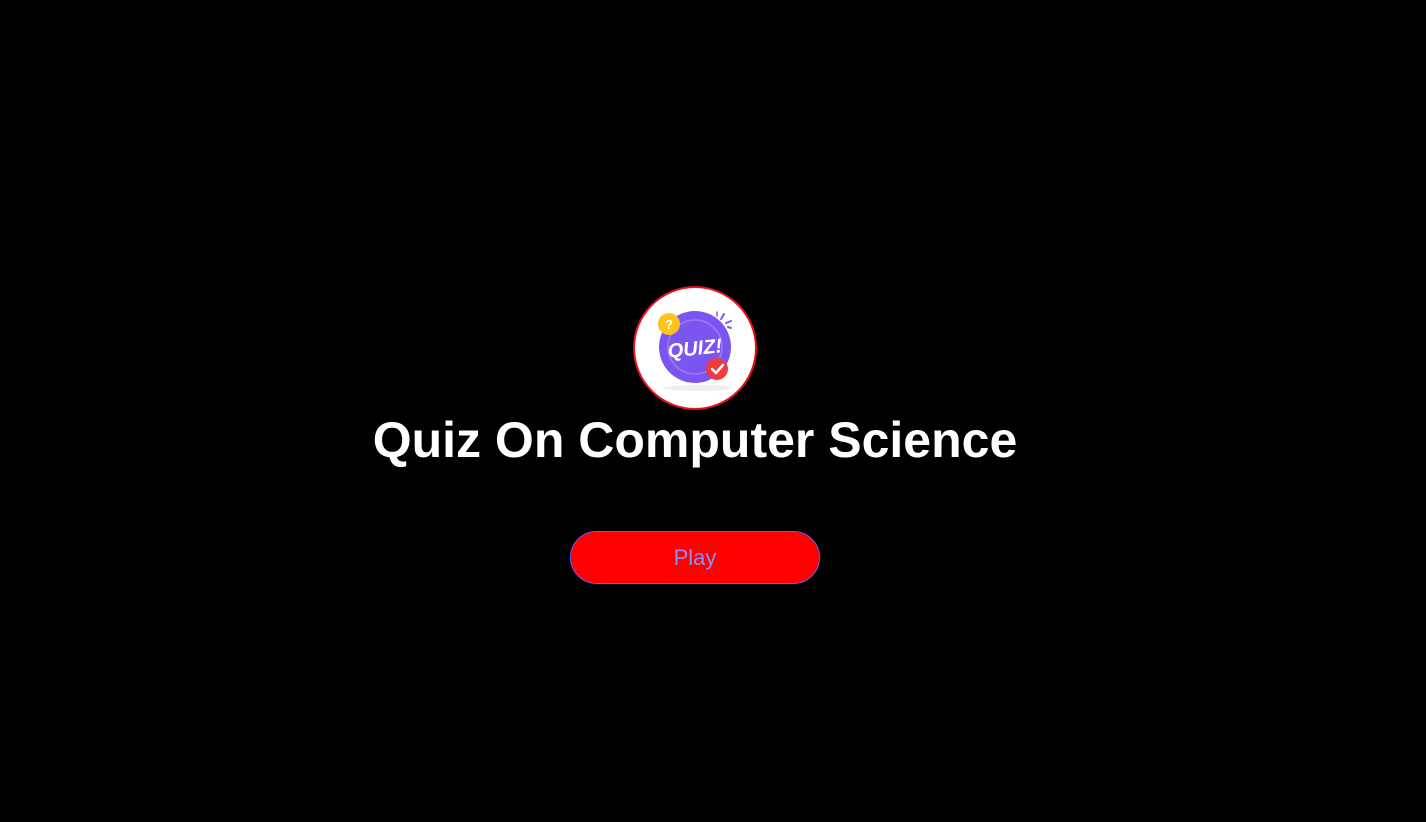 Image resolution: width=1426 pixels, height=822 pixels. I want to click on quiz-logo: QUIZ! ?, so click(695, 348).